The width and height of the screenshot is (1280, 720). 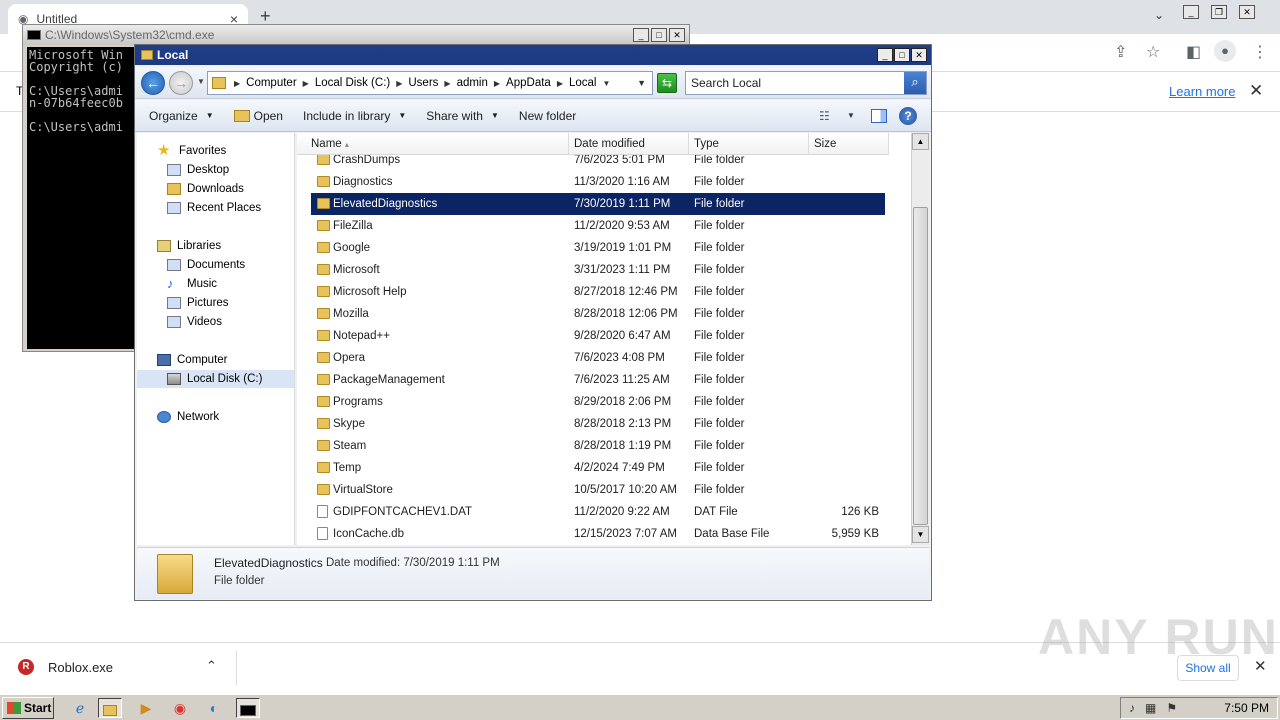 I want to click on back-arrow-icon: ←, so click(x=153, y=83).